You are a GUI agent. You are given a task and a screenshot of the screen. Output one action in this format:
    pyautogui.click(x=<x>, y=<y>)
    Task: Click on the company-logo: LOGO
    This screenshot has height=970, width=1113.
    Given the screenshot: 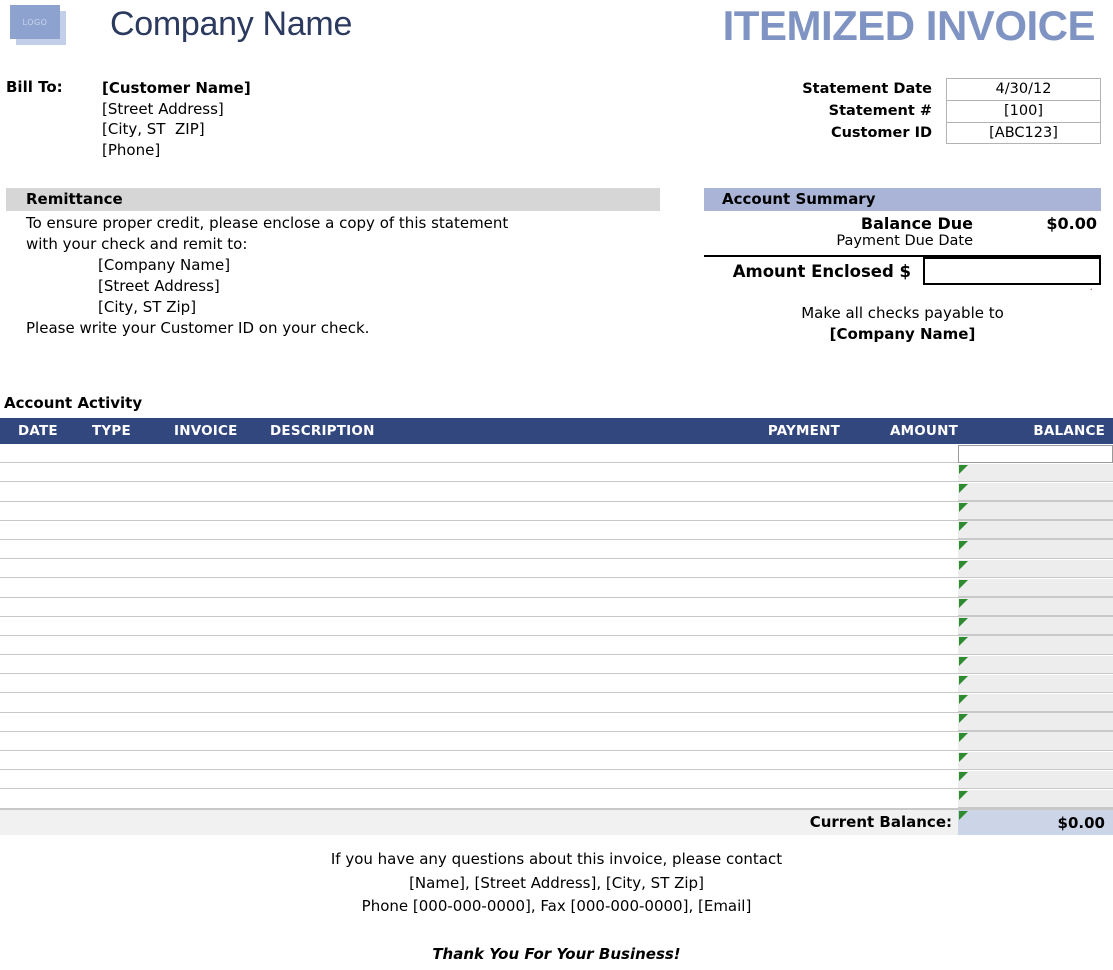 What is the action you would take?
    pyautogui.click(x=39, y=25)
    